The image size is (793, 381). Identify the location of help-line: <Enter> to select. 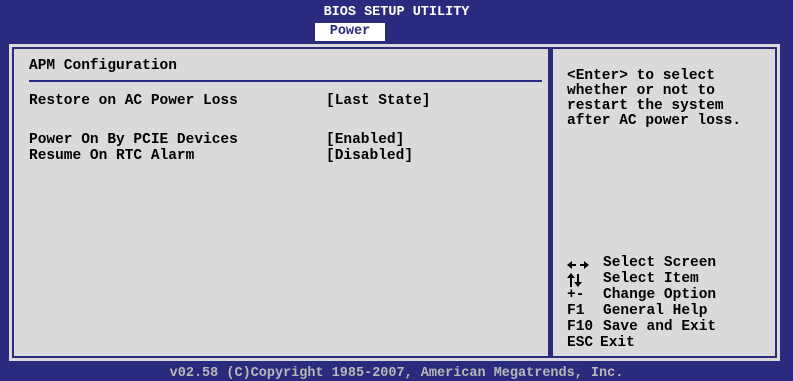
(641, 76).